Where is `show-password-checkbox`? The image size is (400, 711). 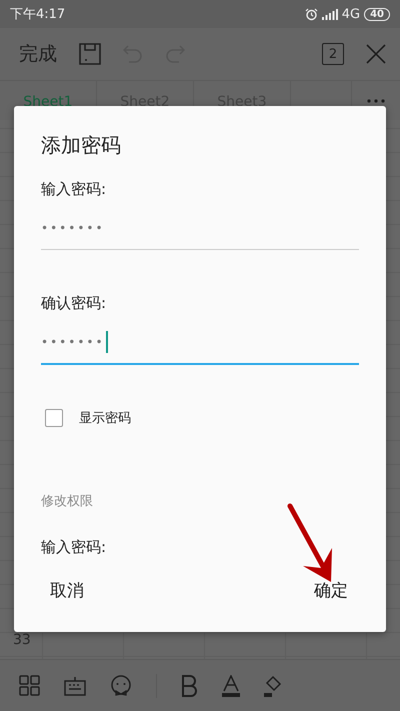 show-password-checkbox is located at coordinates (54, 418).